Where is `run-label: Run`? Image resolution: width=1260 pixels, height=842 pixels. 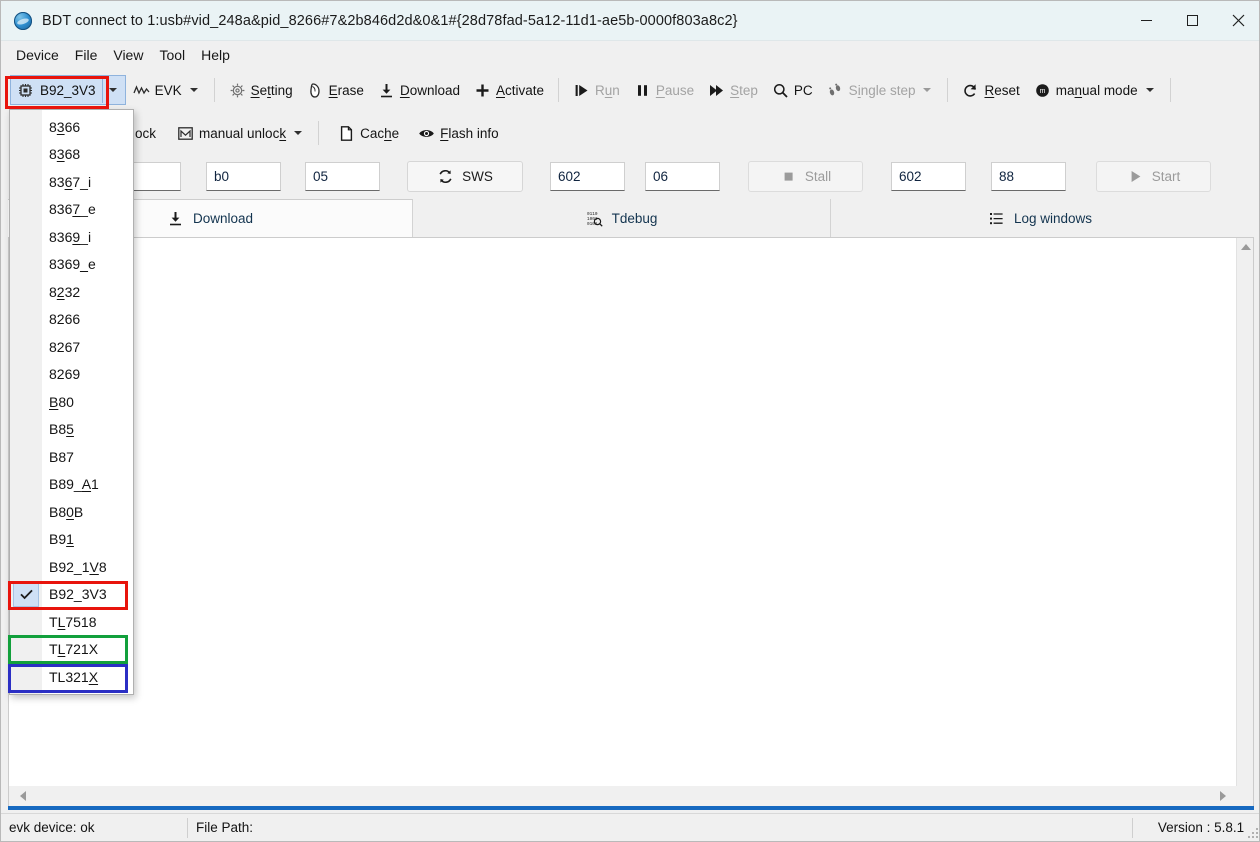
run-label: Run is located at coordinates (607, 90).